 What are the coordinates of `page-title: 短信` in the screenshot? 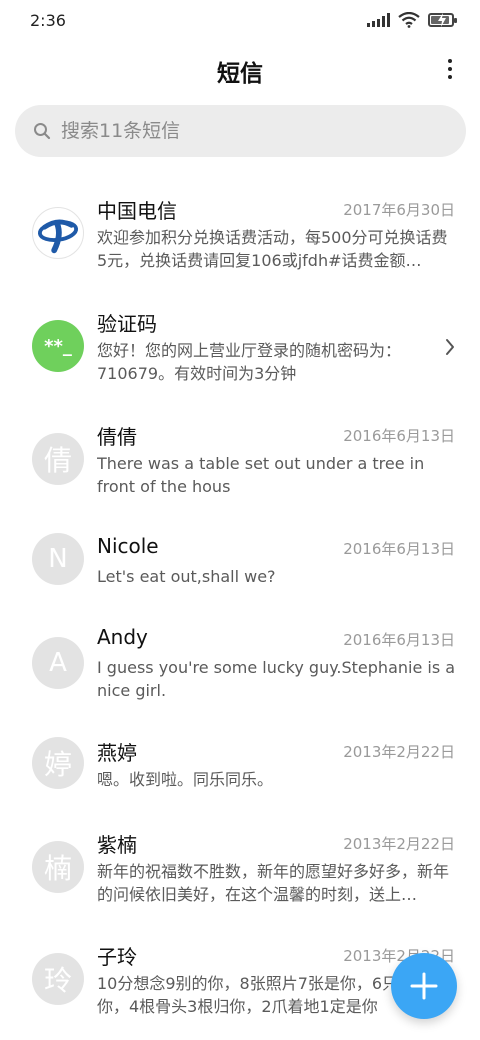 It's located at (240, 74).